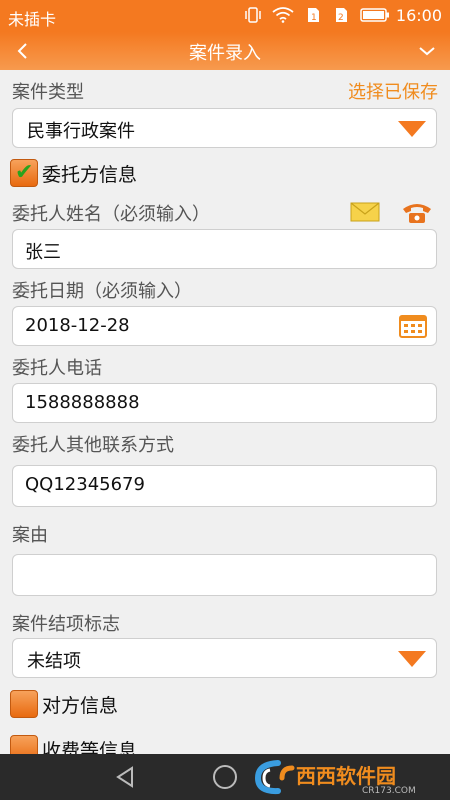 This screenshot has width=450, height=800. What do you see at coordinates (102, 291) in the screenshot?
I see `client-date-label: 委托日期（必须输入）` at bounding box center [102, 291].